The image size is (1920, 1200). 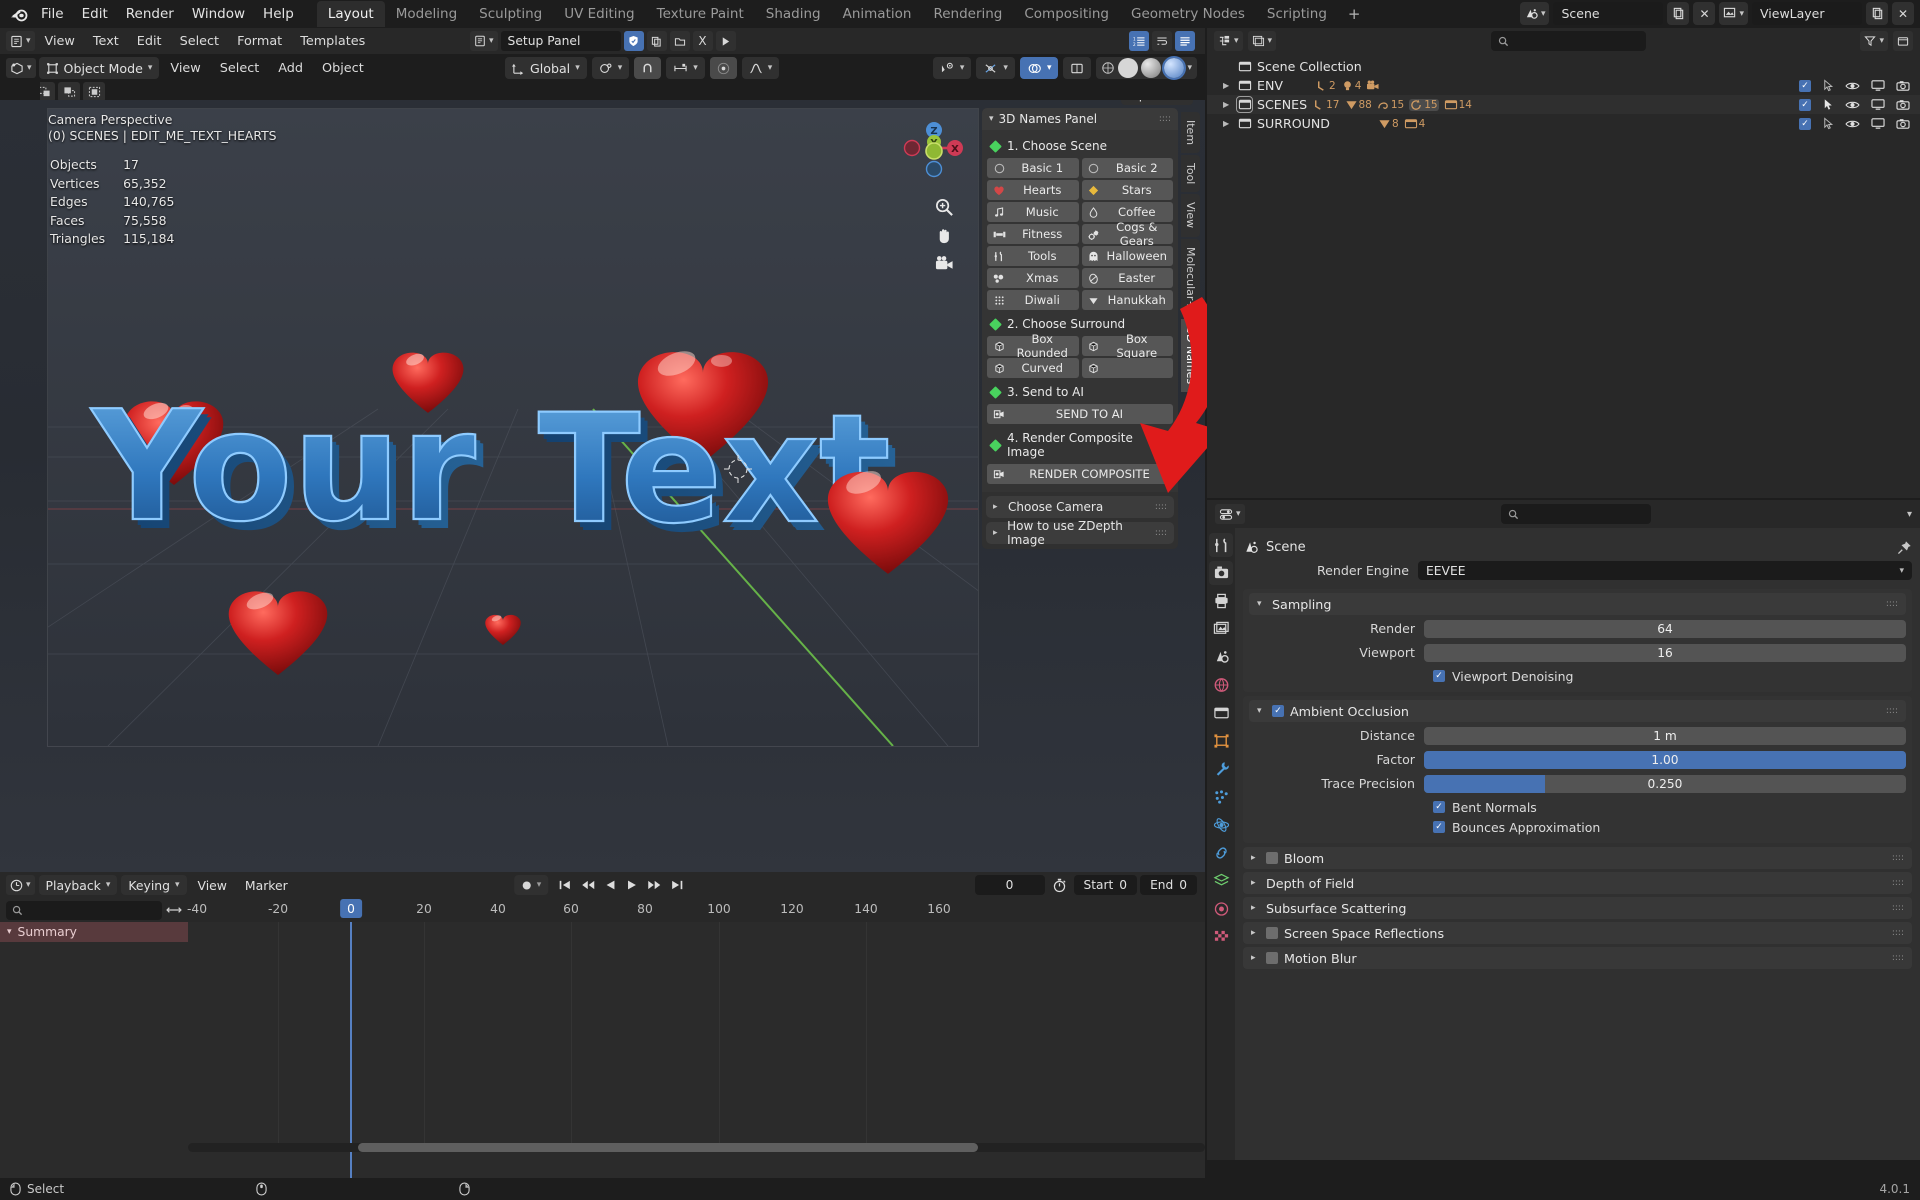 What do you see at coordinates (1059, 885) in the screenshot?
I see `stopwatch-icon` at bounding box center [1059, 885].